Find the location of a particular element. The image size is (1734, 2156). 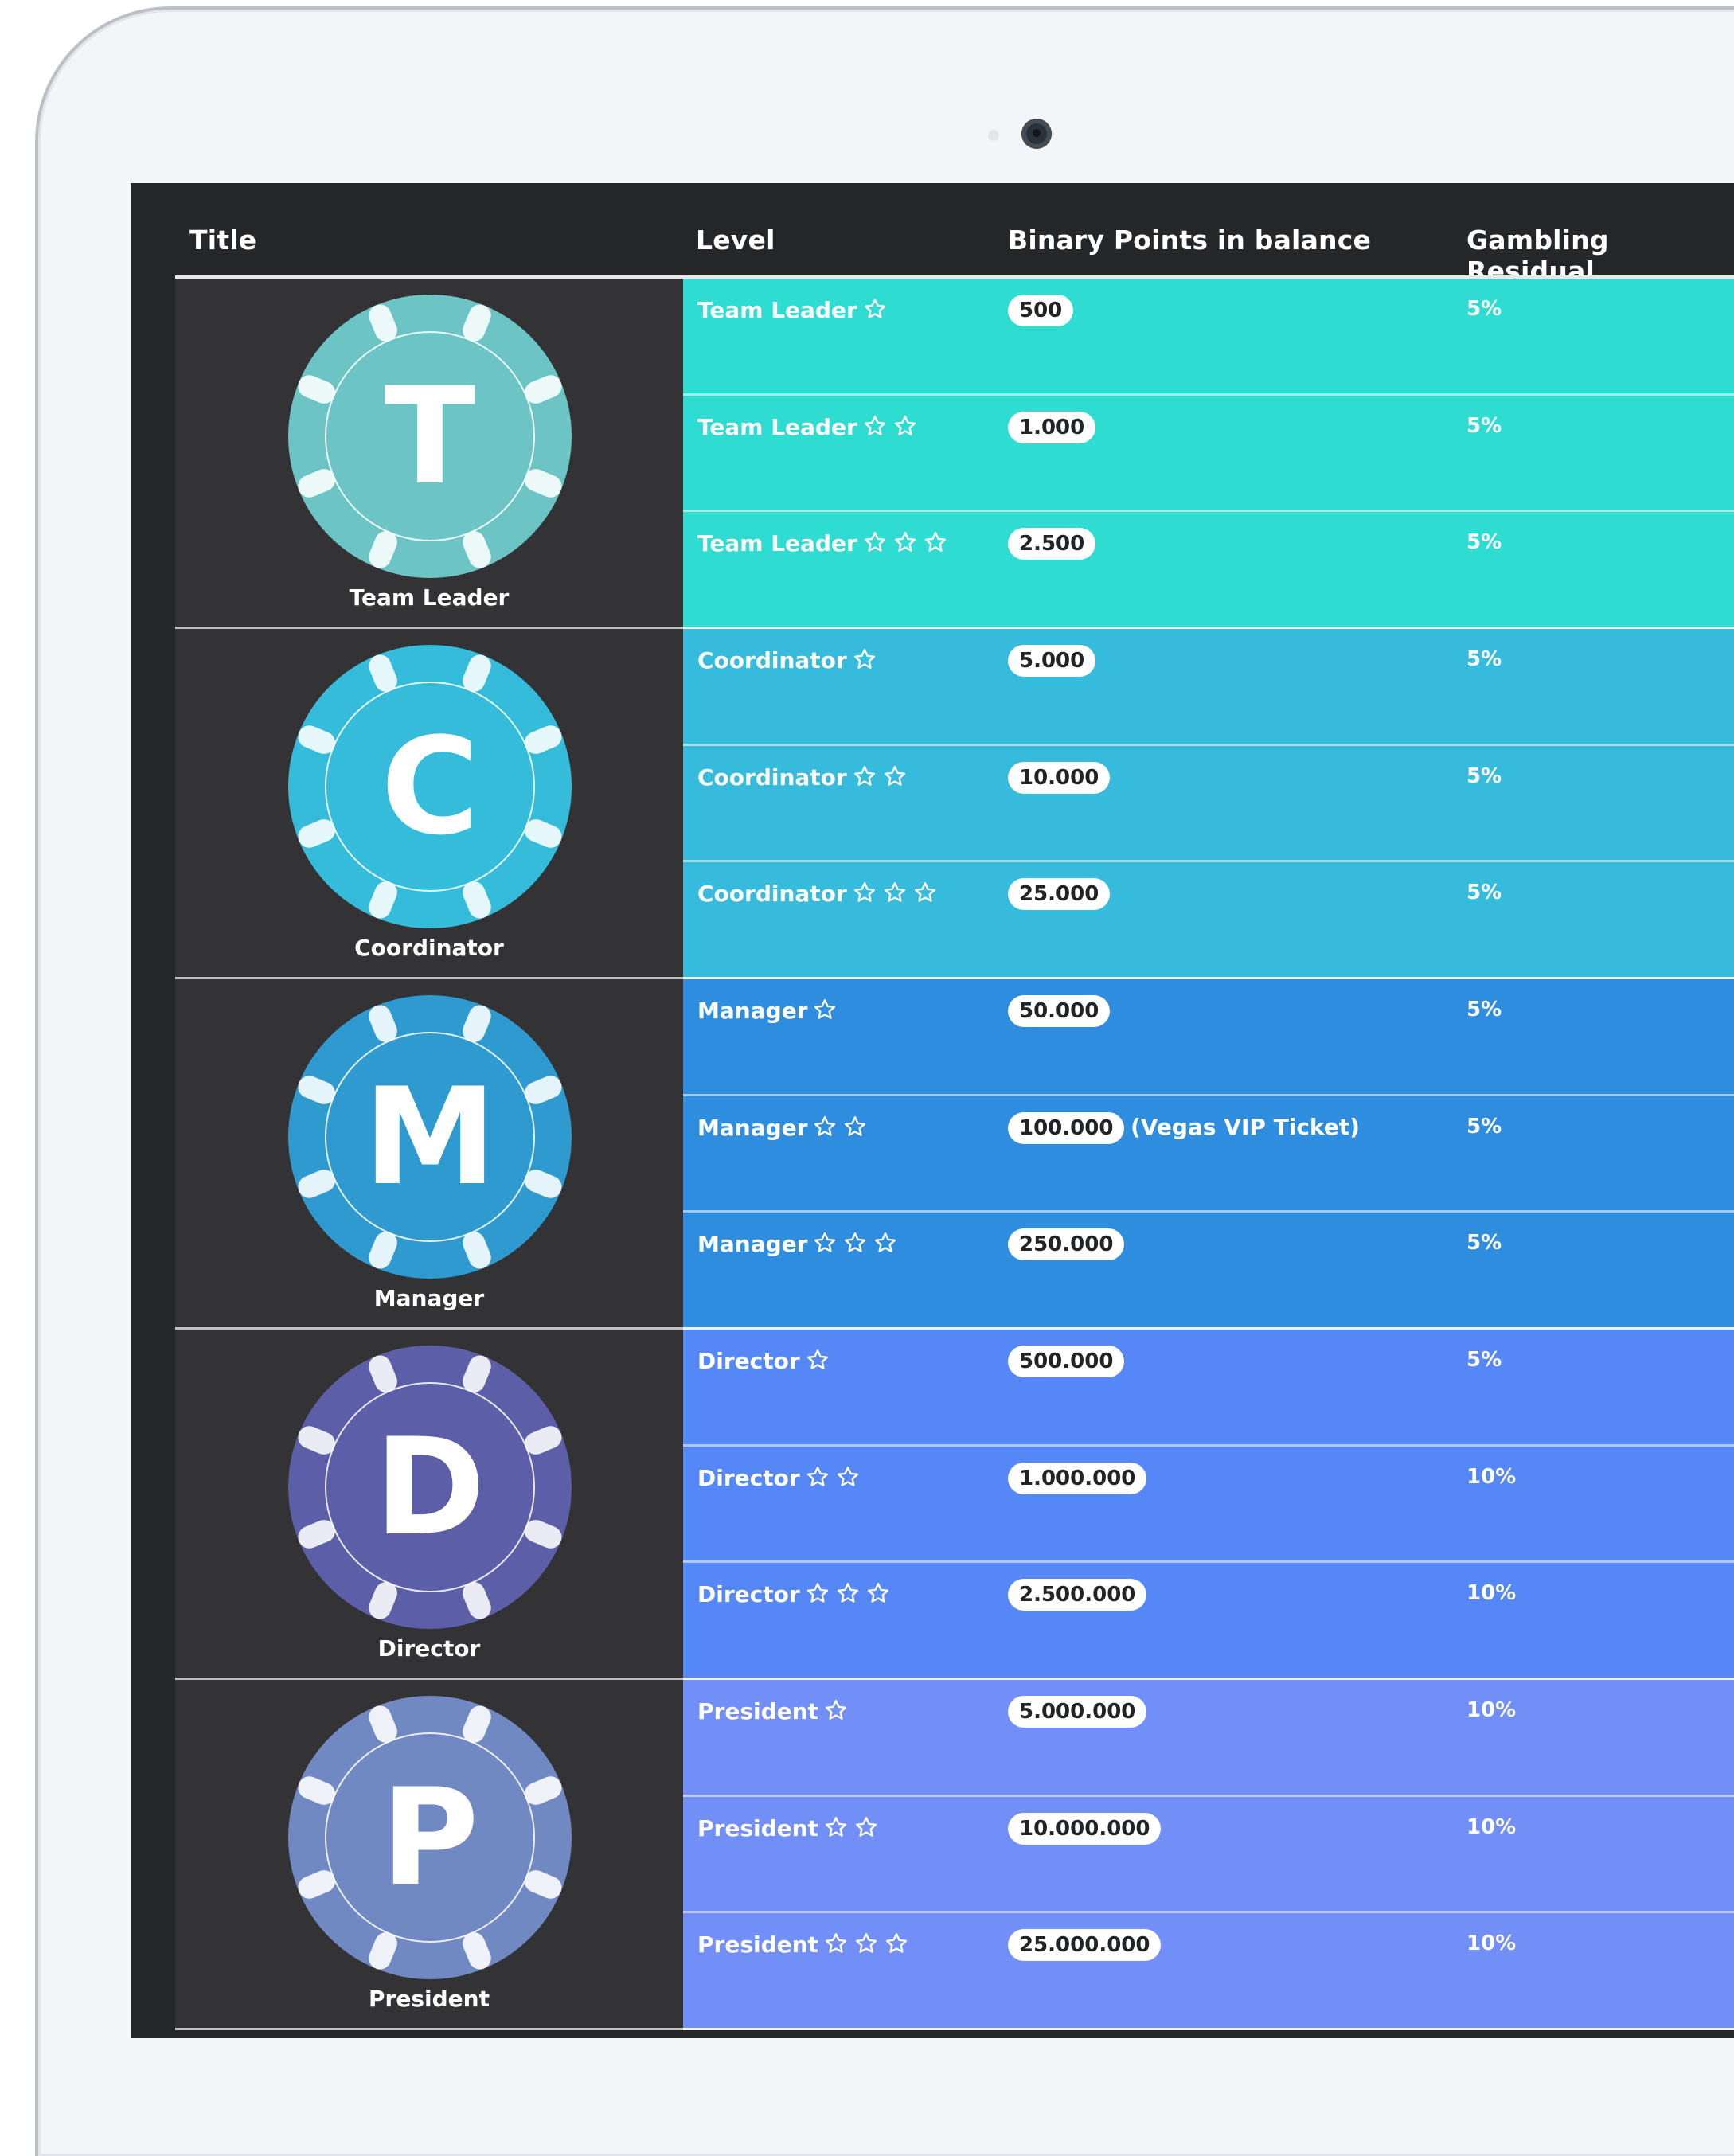

points-badge: 1.000.000 is located at coordinates (1077, 1478).